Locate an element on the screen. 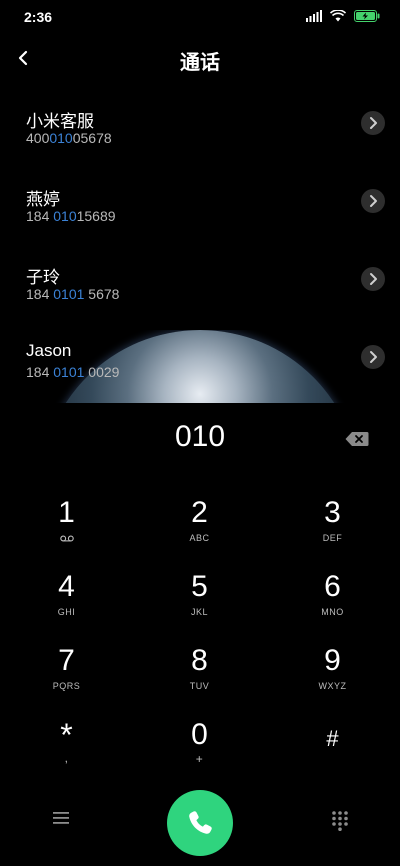  status-bar: 2:36 is located at coordinates (200, 17).